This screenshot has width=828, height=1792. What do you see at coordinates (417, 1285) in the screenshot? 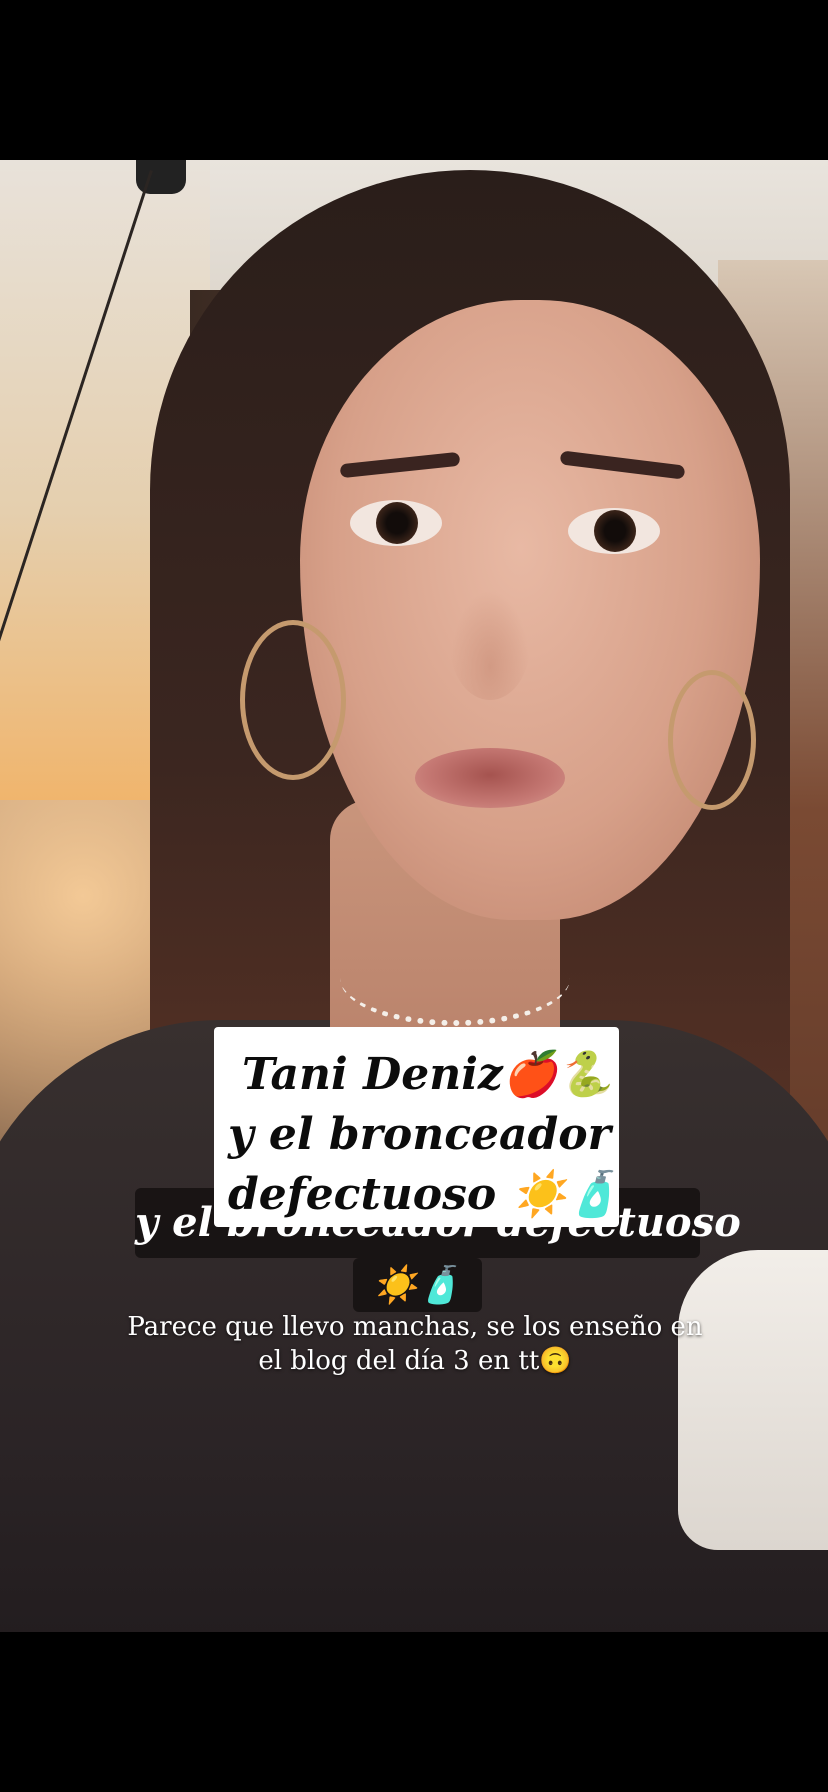
I see `caption-overlay-line-2: ☀️🧴` at bounding box center [417, 1285].